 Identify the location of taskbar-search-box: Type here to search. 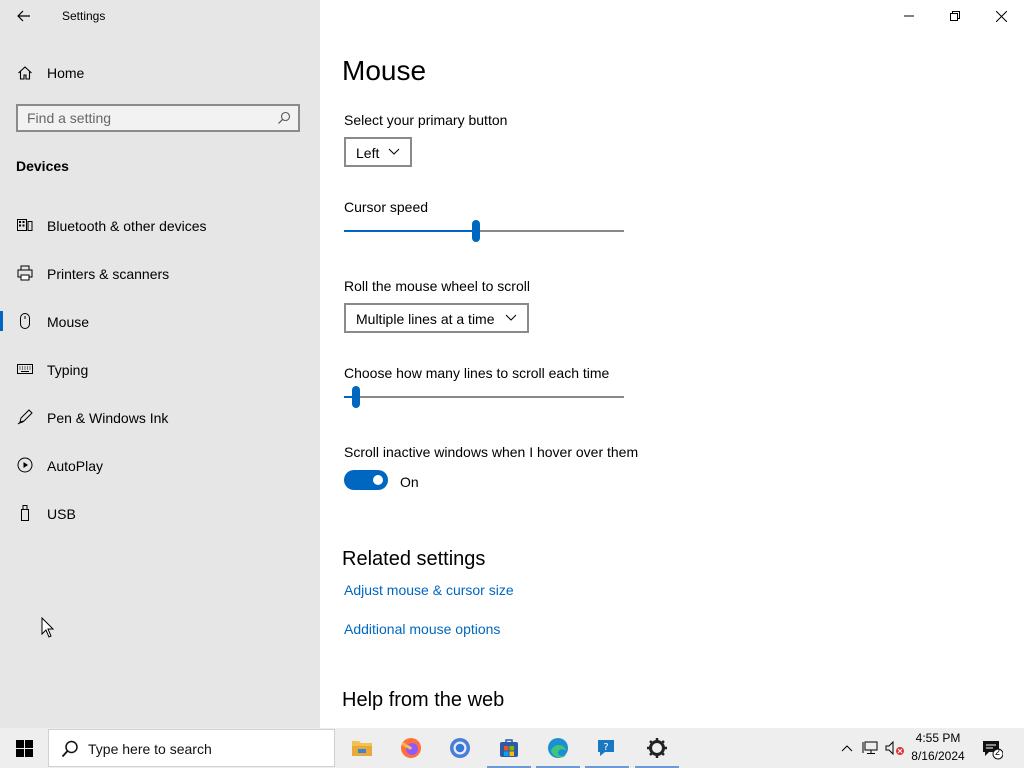
(191, 748).